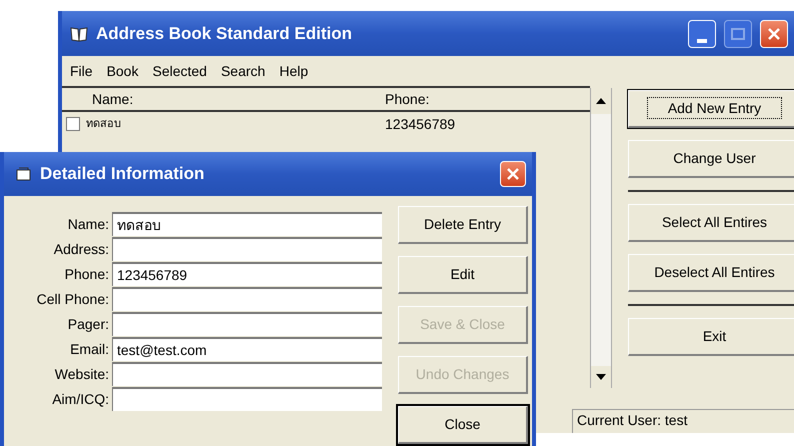  I want to click on field-label: Name:, so click(88, 224).